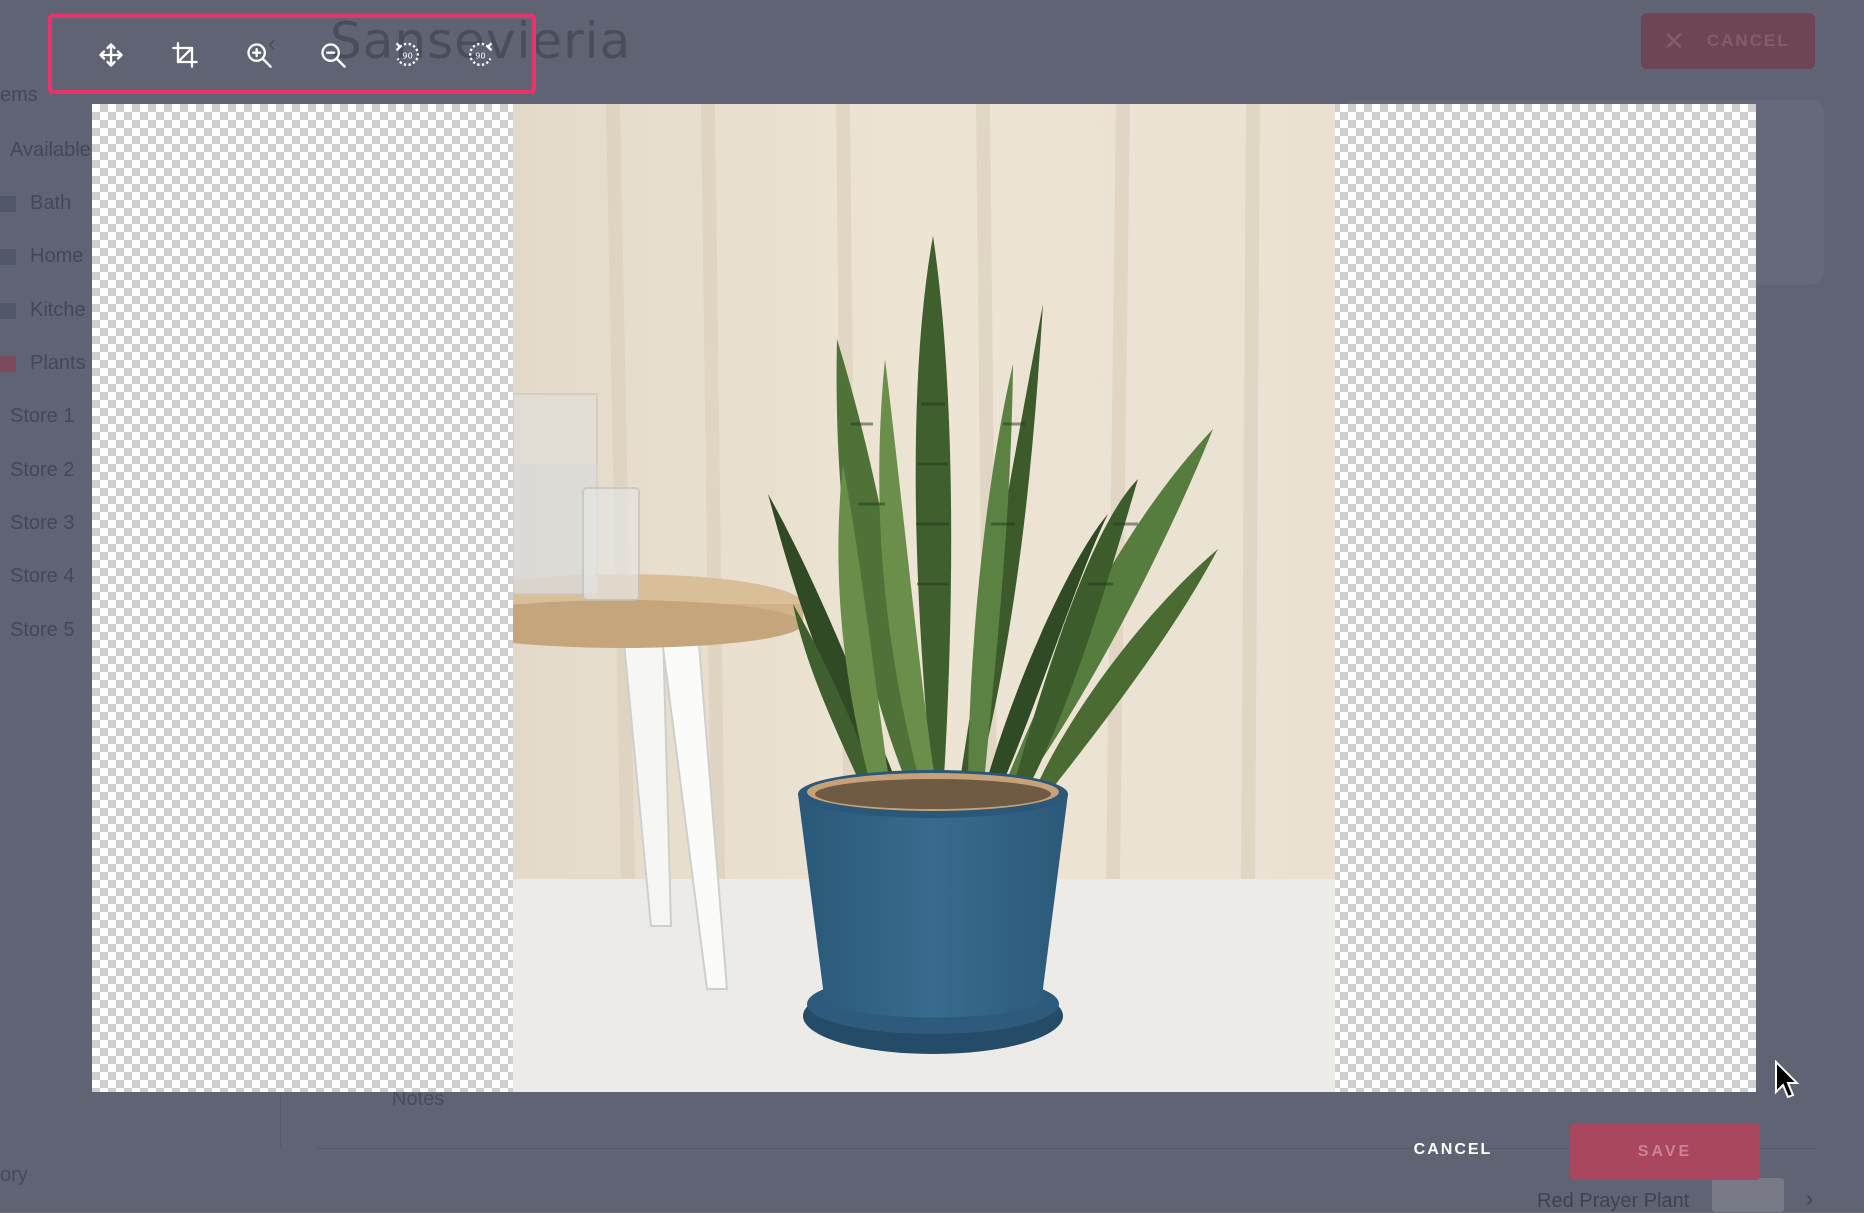  Describe the element at coordinates (933, 912) in the screenshot. I see `blue-pot` at that location.